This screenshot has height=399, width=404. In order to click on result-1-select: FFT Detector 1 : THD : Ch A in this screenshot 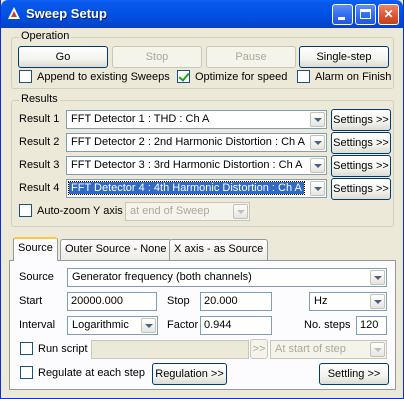, I will do `click(196, 119)`.